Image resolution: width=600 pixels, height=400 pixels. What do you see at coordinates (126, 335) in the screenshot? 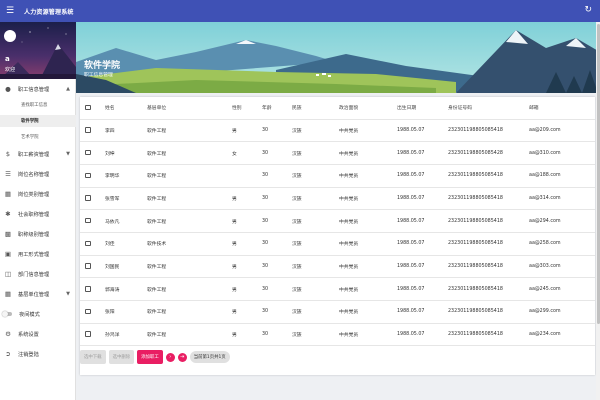
I see `cell-name: 孙鸿洋` at bounding box center [126, 335].